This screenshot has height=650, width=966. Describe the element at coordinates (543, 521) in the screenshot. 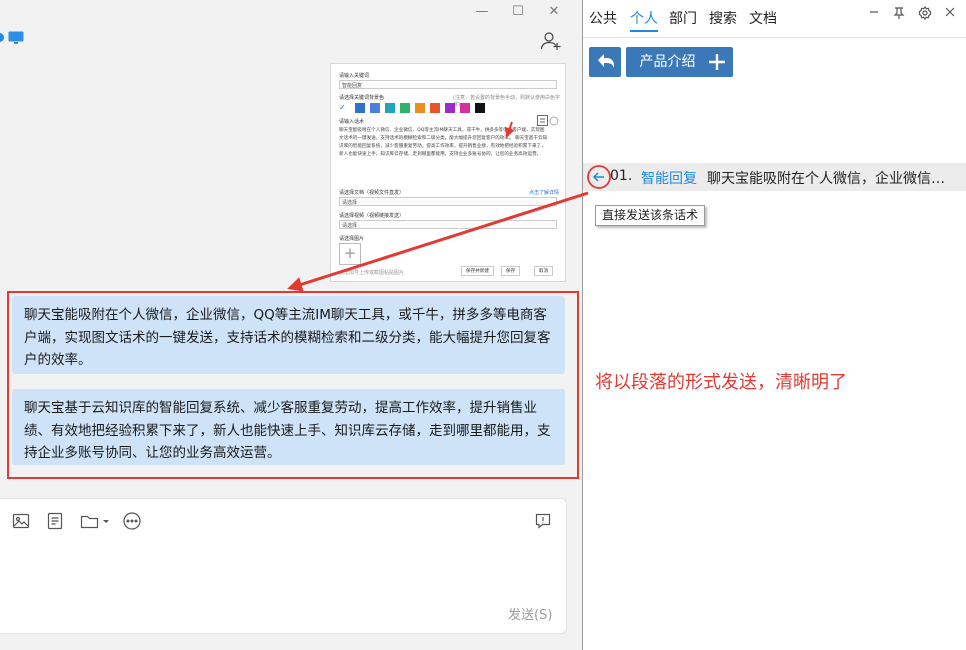

I see `quick-reply-icon` at that location.